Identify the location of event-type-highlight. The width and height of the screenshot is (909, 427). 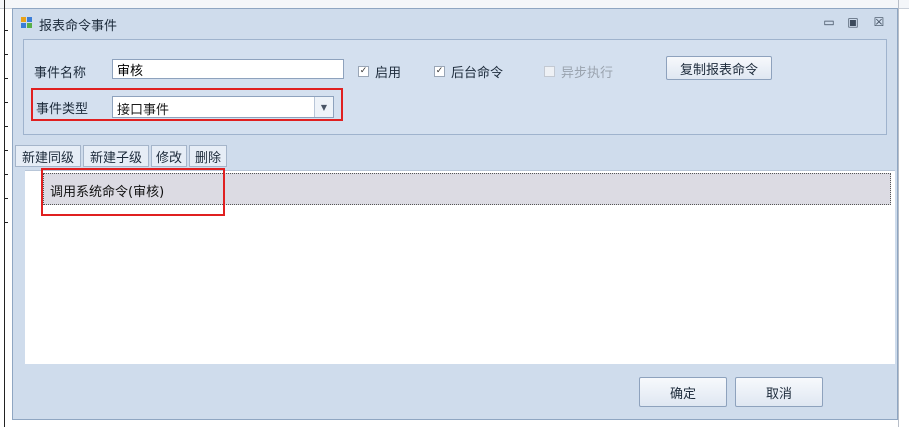
(187, 104).